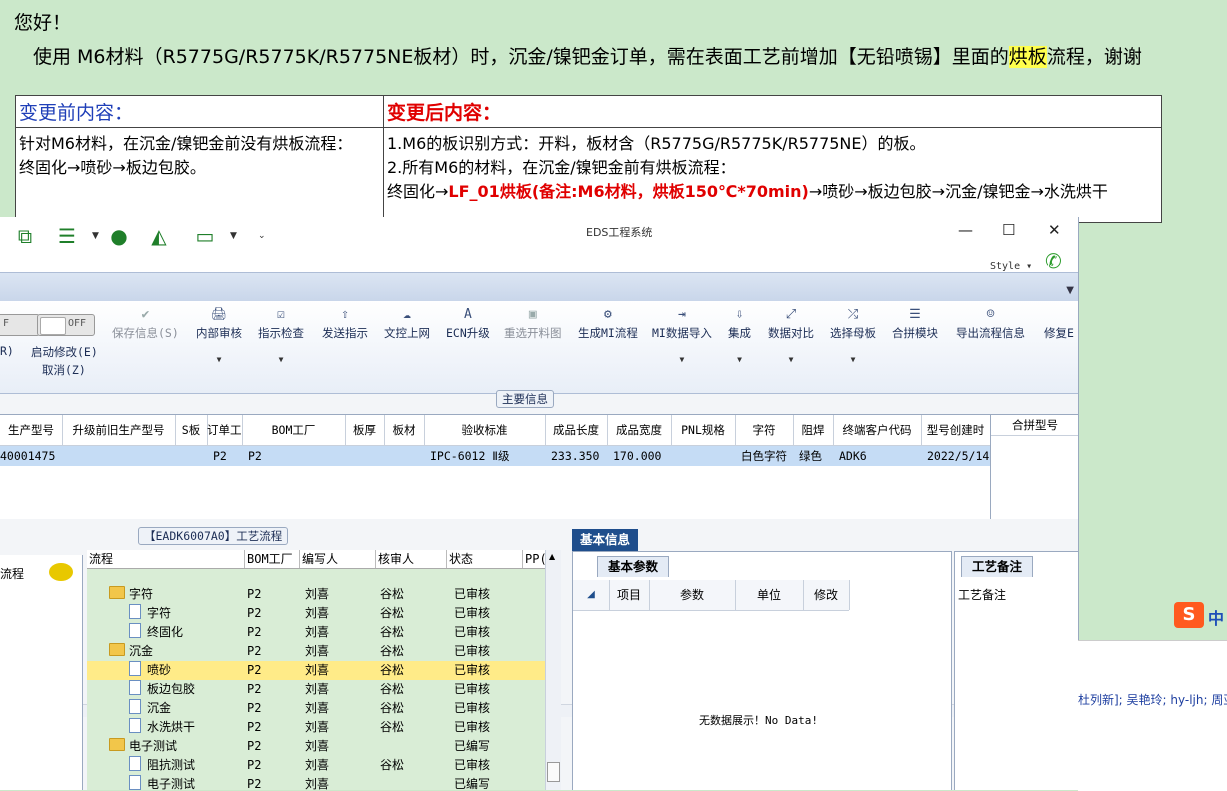 Image resolution: width=1227 pixels, height=791 pixels. What do you see at coordinates (61, 572) in the screenshot?
I see `chat-bubble-icon` at bounding box center [61, 572].